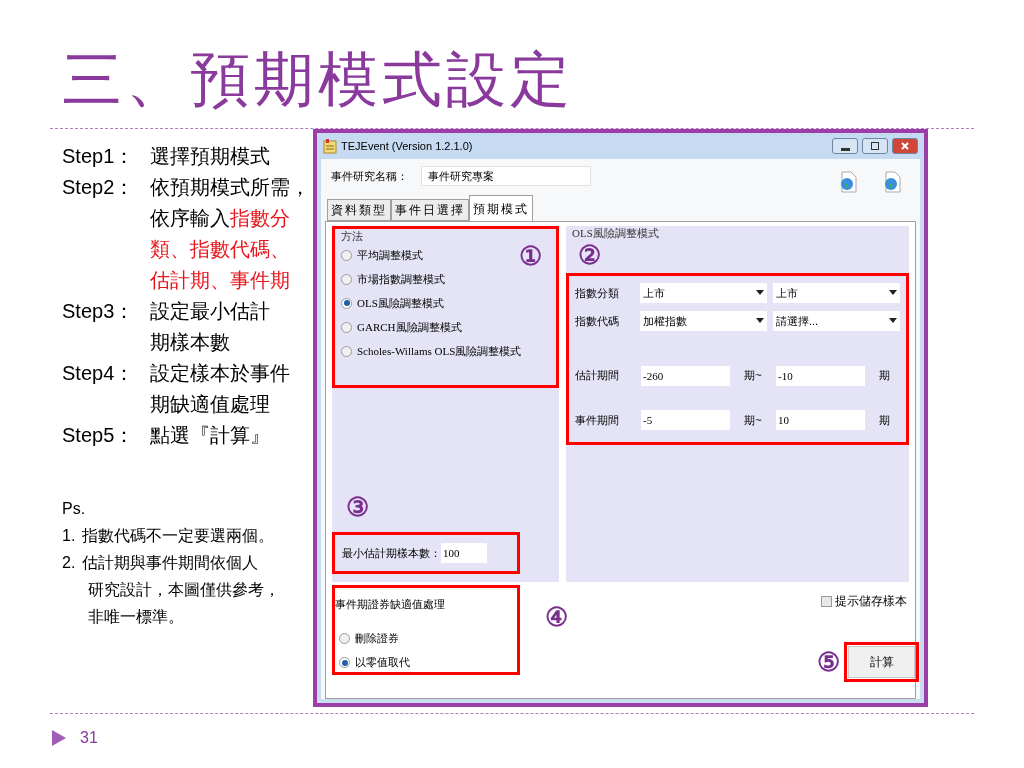 The image size is (1024, 768). I want to click on radio-label: 平均調整模式, so click(390, 255).